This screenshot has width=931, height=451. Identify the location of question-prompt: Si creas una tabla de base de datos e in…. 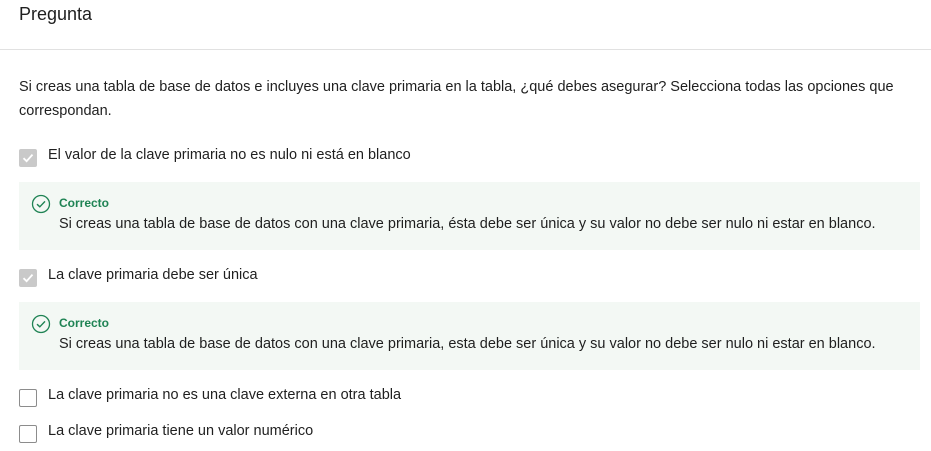
(456, 99).